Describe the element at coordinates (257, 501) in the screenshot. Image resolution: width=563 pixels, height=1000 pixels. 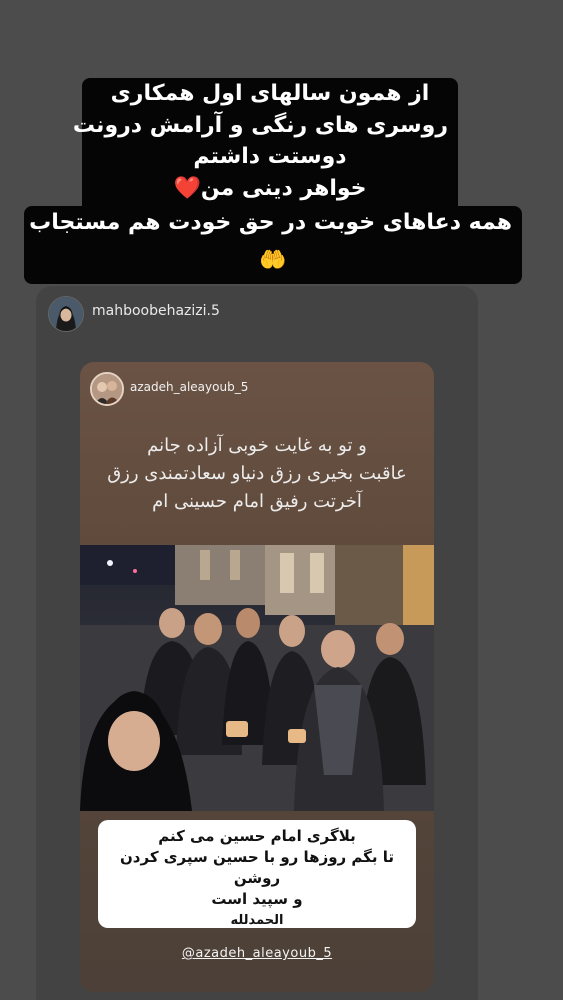
I see `inner-text-line: آخرتت رفیق امام حسینی ام` at that location.